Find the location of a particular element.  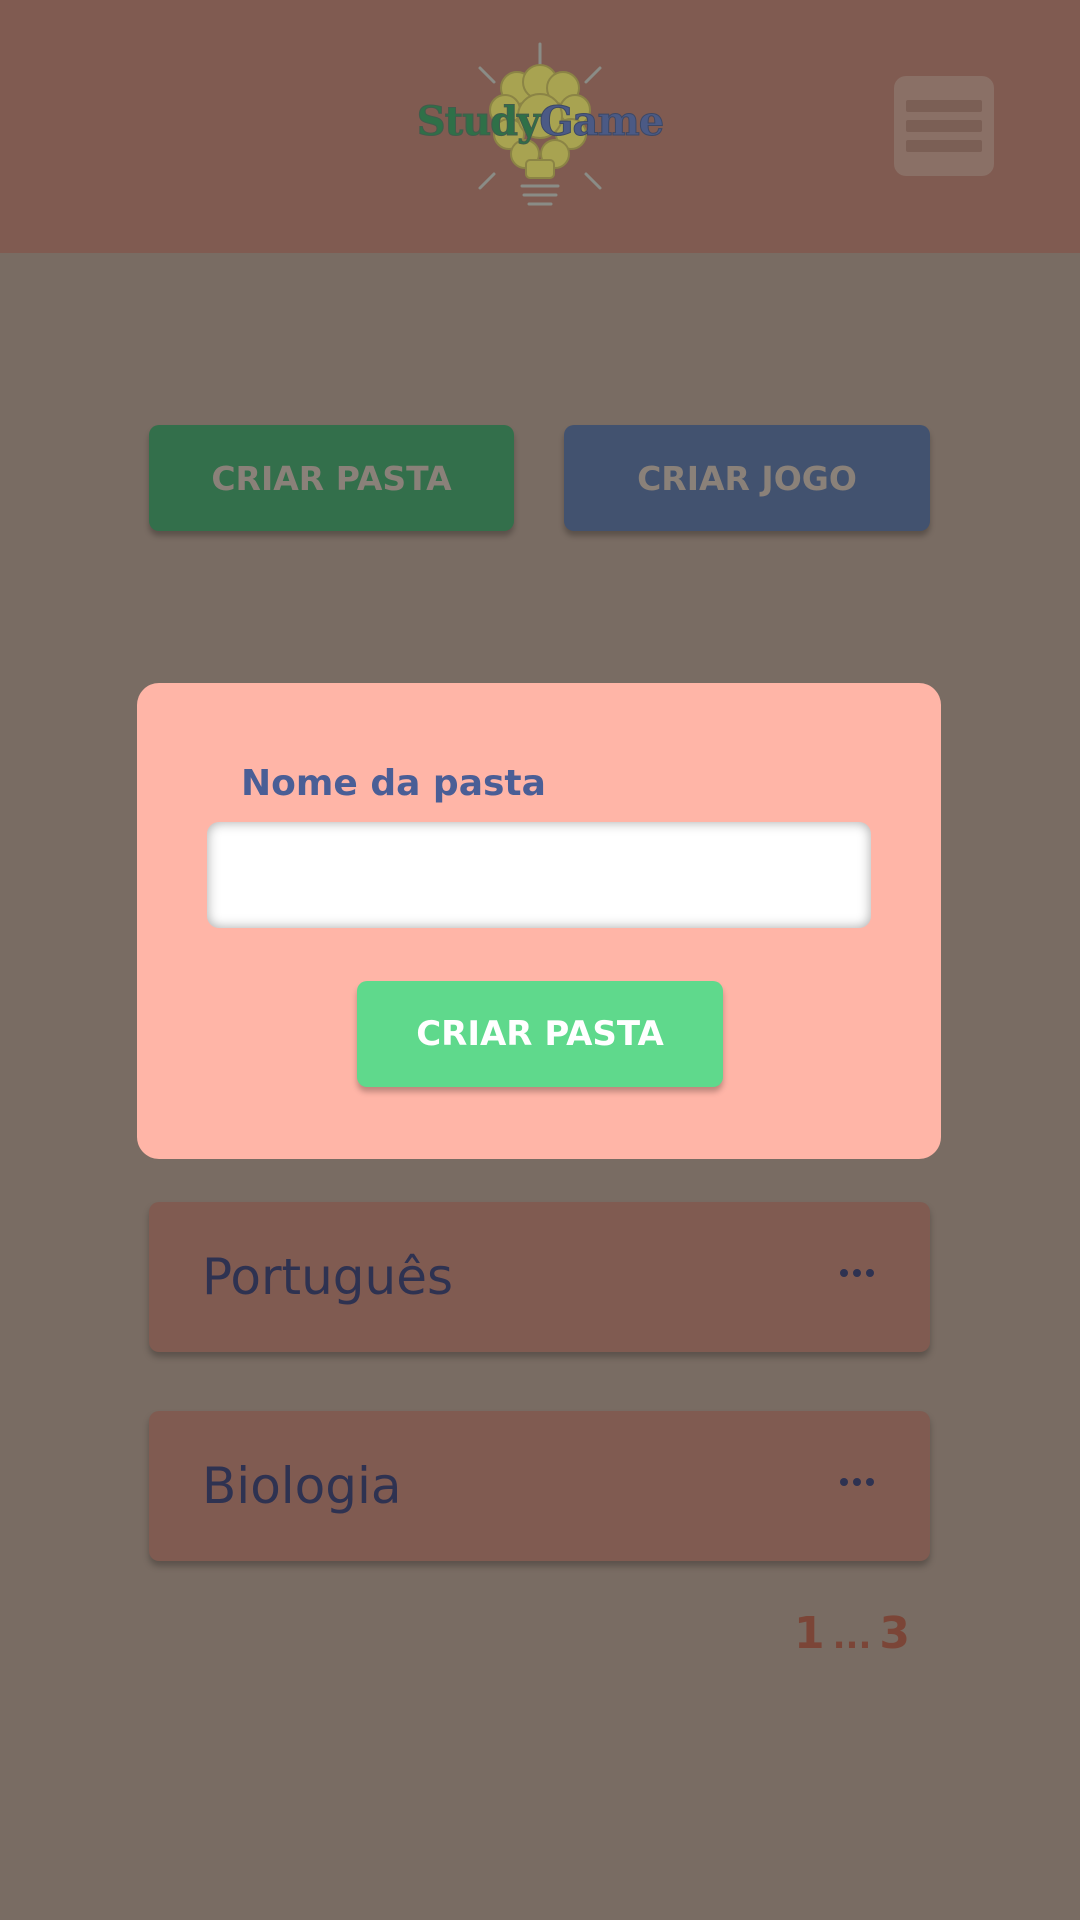

app-header: StudyGame is located at coordinates (540, 126).